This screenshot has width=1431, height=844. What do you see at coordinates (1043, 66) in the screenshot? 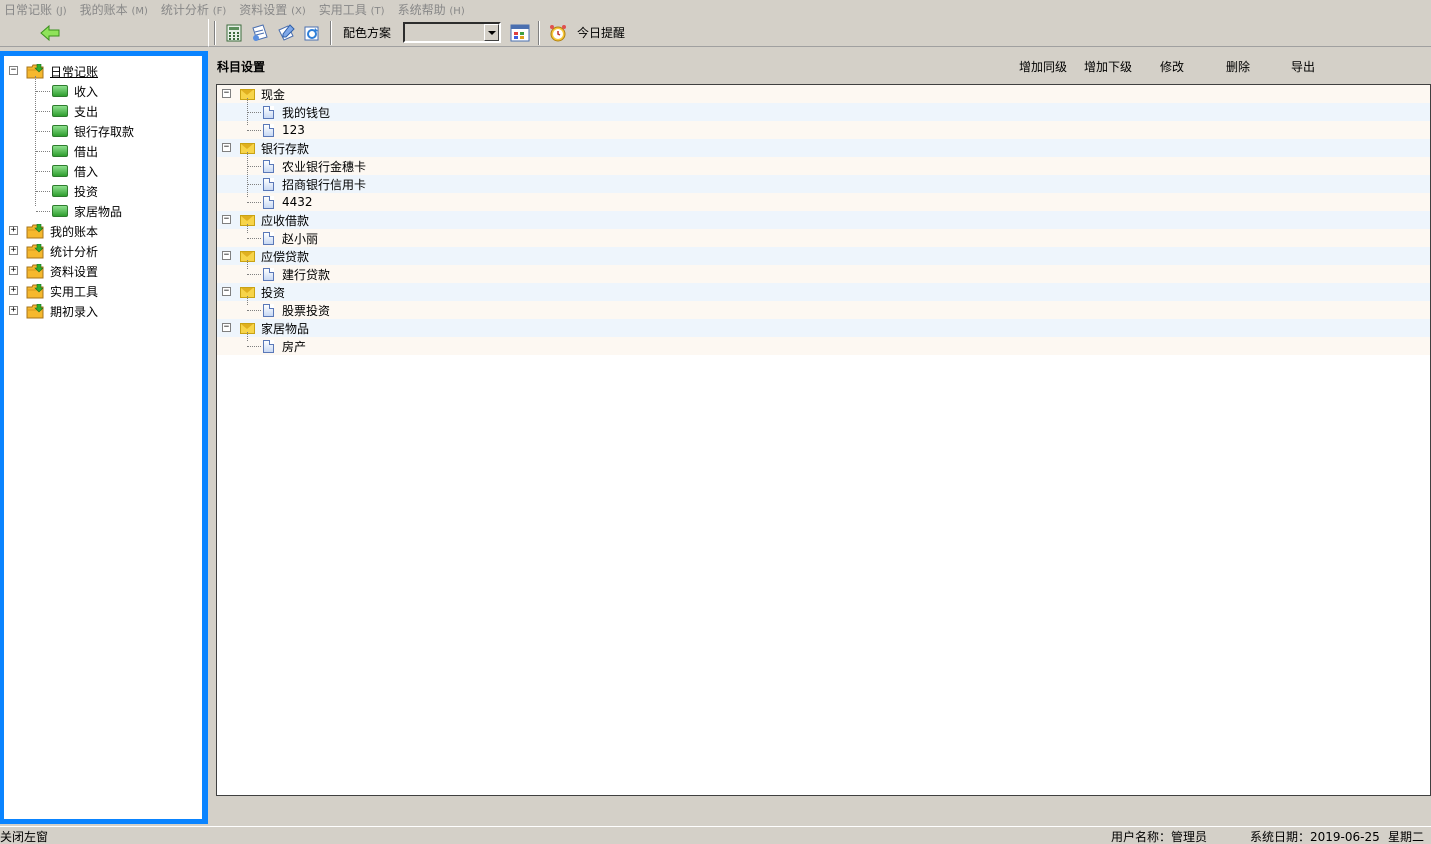
I see `add-sibling-button: 增加同级` at bounding box center [1043, 66].